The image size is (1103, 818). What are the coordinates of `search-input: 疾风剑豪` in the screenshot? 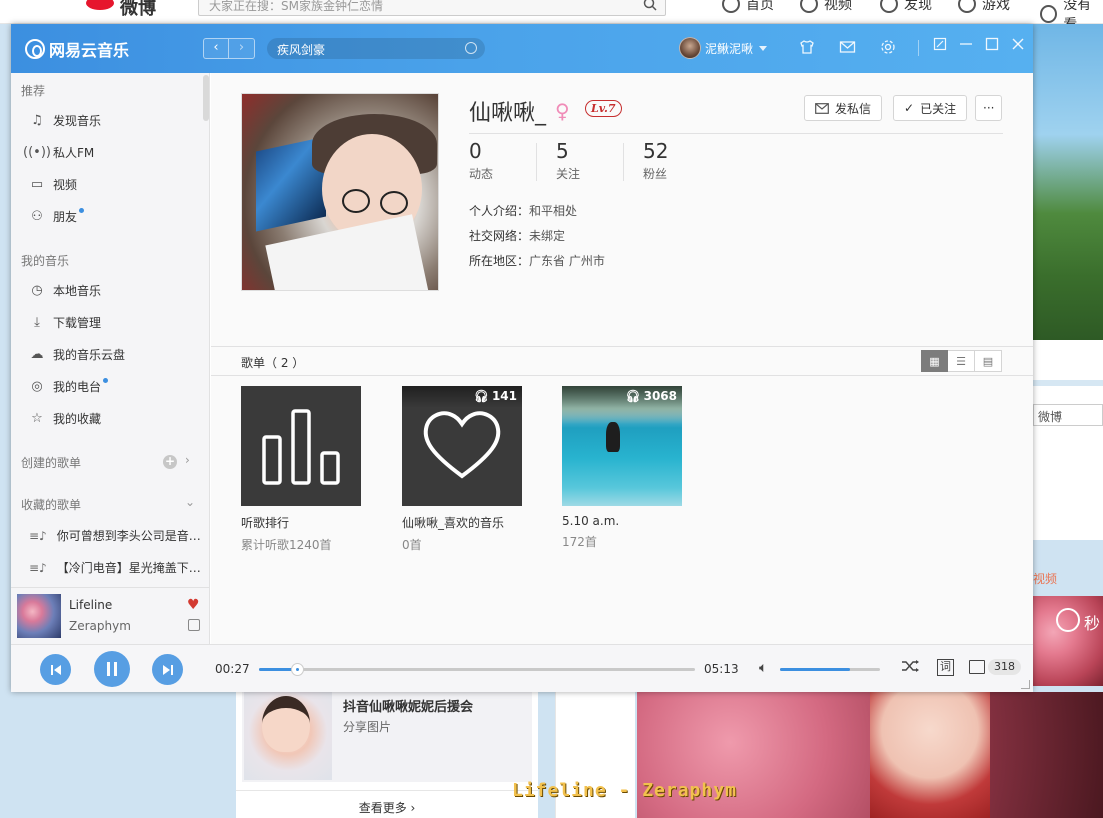 It's located at (376, 48).